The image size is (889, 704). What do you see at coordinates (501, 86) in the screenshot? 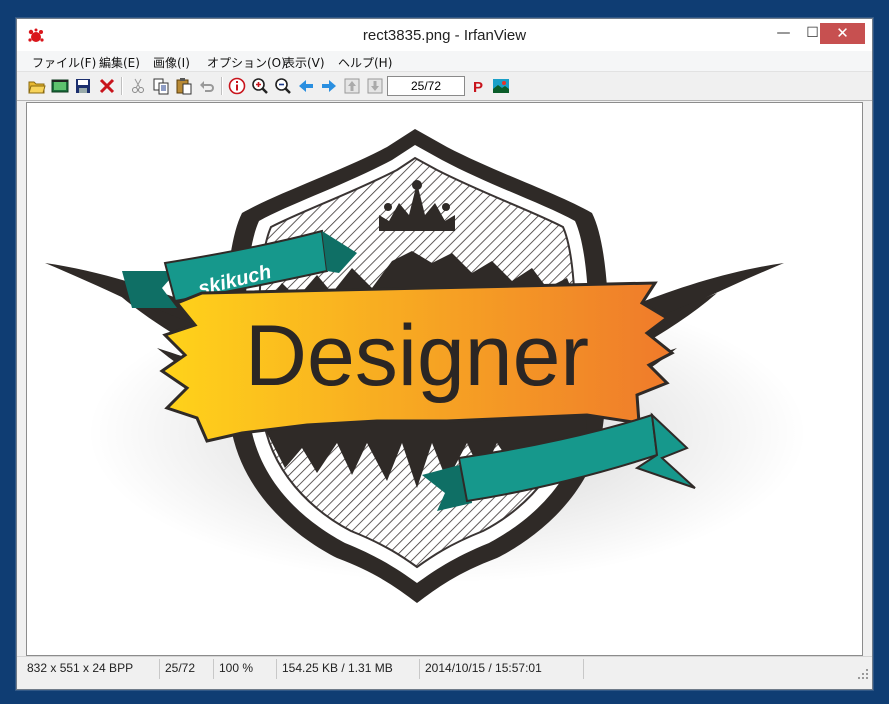
I see `about-icon` at bounding box center [501, 86].